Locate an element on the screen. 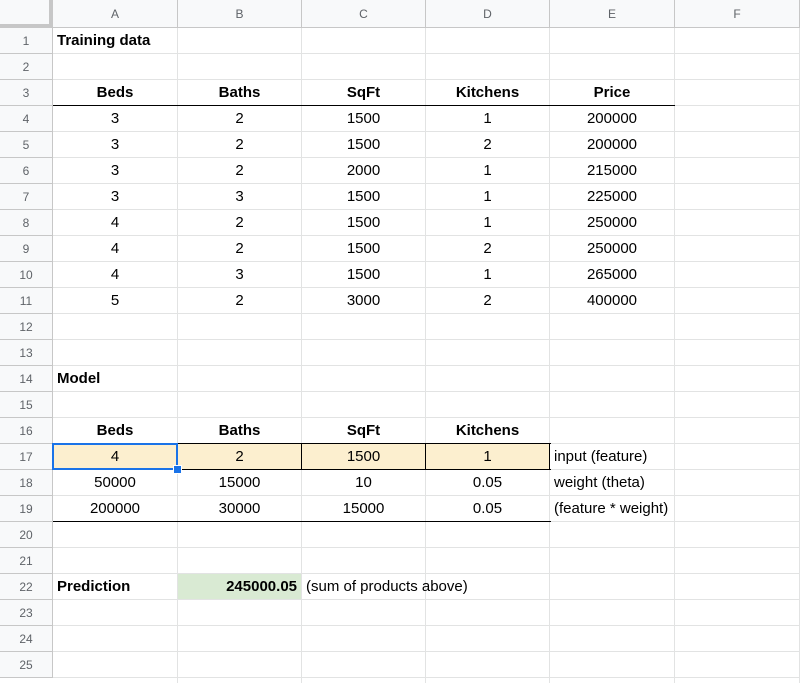 This screenshot has width=800, height=683. row-header-17: 17 is located at coordinates (26, 457).